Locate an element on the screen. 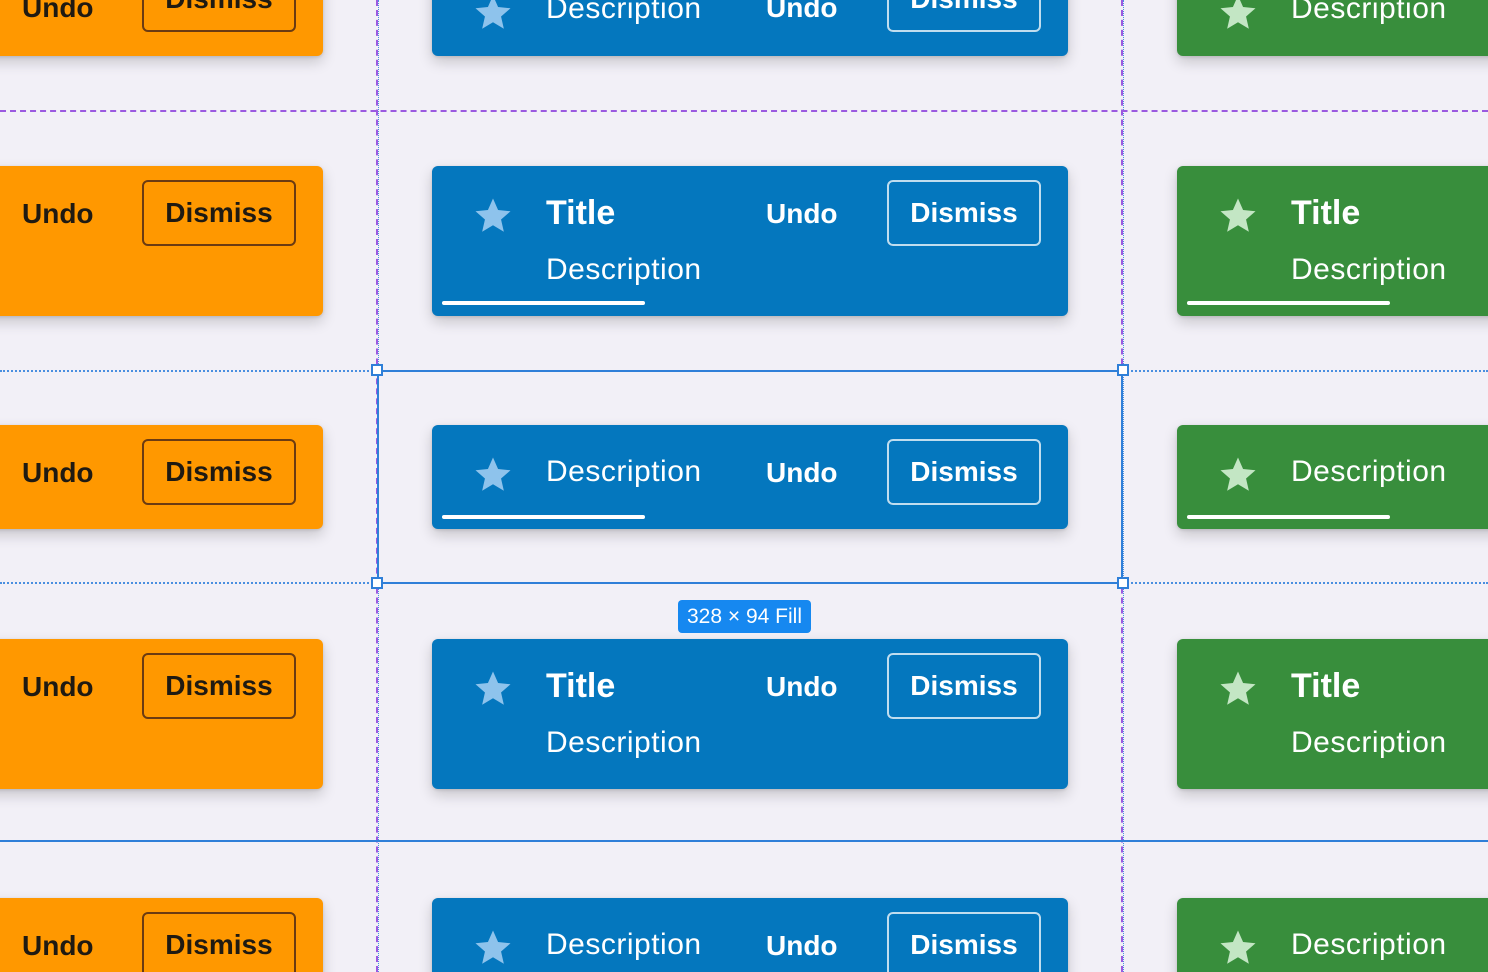 The height and width of the screenshot is (972, 1488). resize-handle-bottom-left is located at coordinates (377, 583).